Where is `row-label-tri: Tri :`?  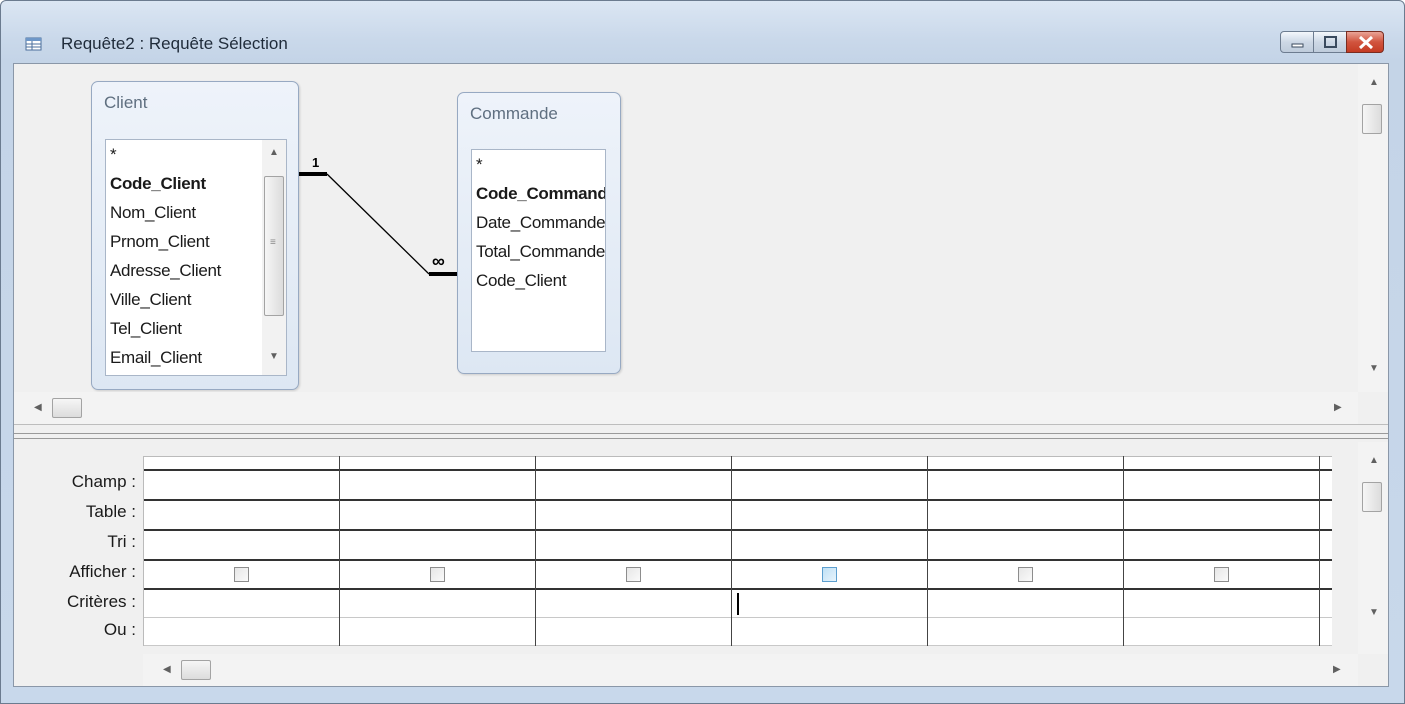
row-label-tri: Tri : is located at coordinates (121, 541).